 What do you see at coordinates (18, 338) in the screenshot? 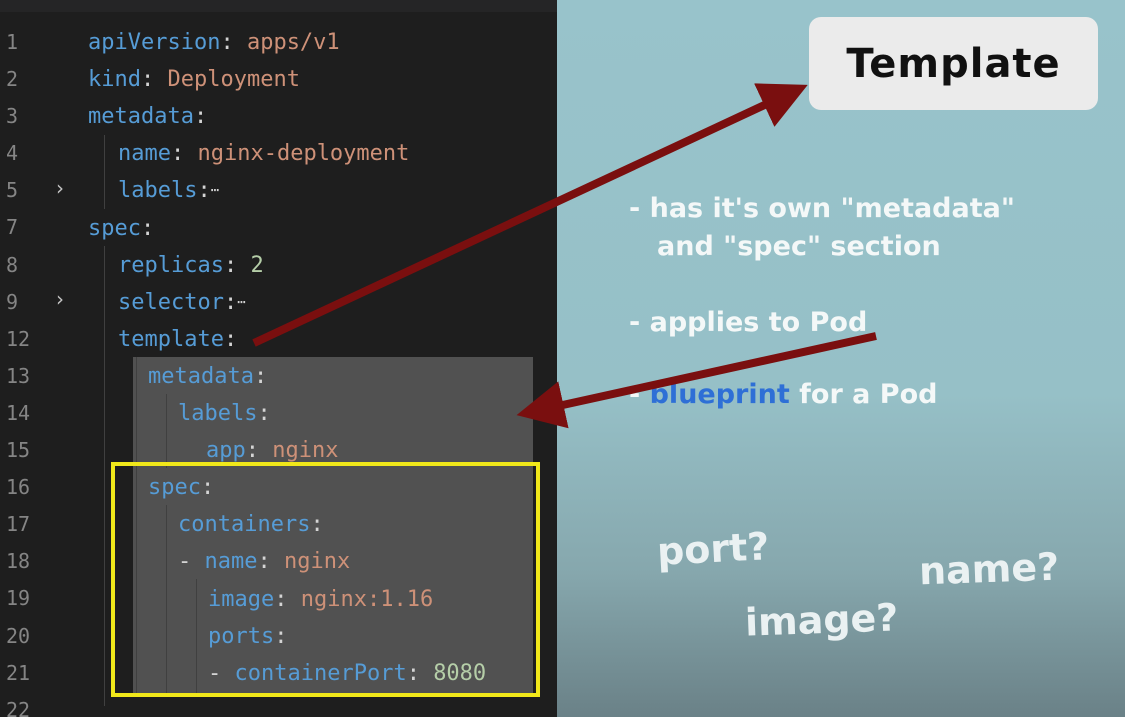
I see `line-number: 12` at bounding box center [18, 338].